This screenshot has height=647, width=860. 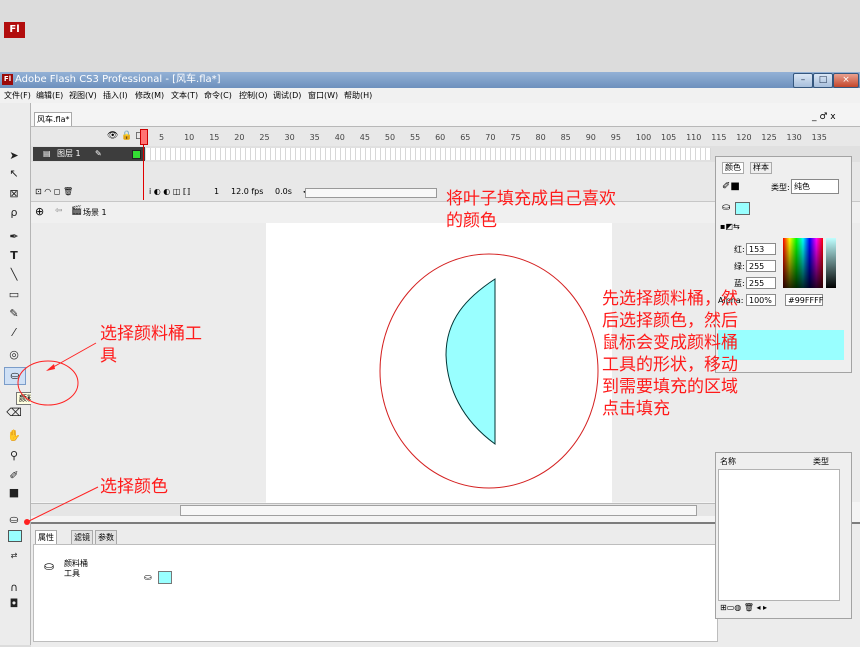 I want to click on tab-filters: 滤镜, so click(x=82, y=537).